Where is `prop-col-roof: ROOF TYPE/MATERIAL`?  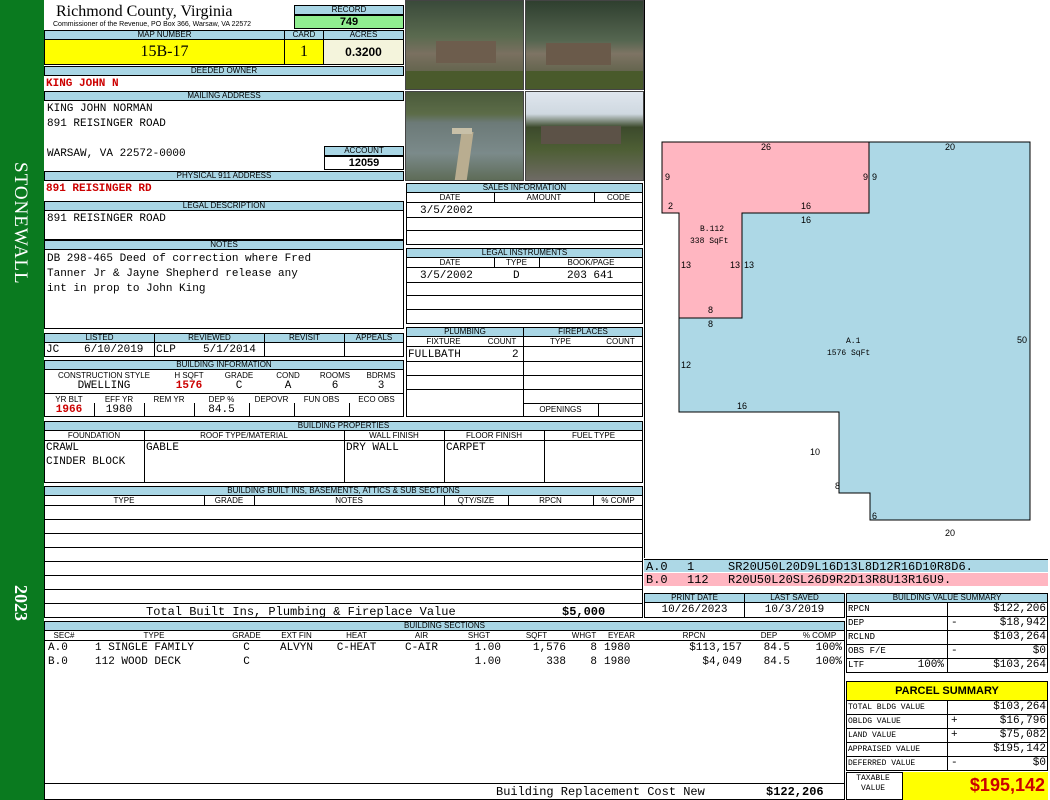
prop-col-roof: ROOF TYPE/MATERIAL is located at coordinates (244, 435).